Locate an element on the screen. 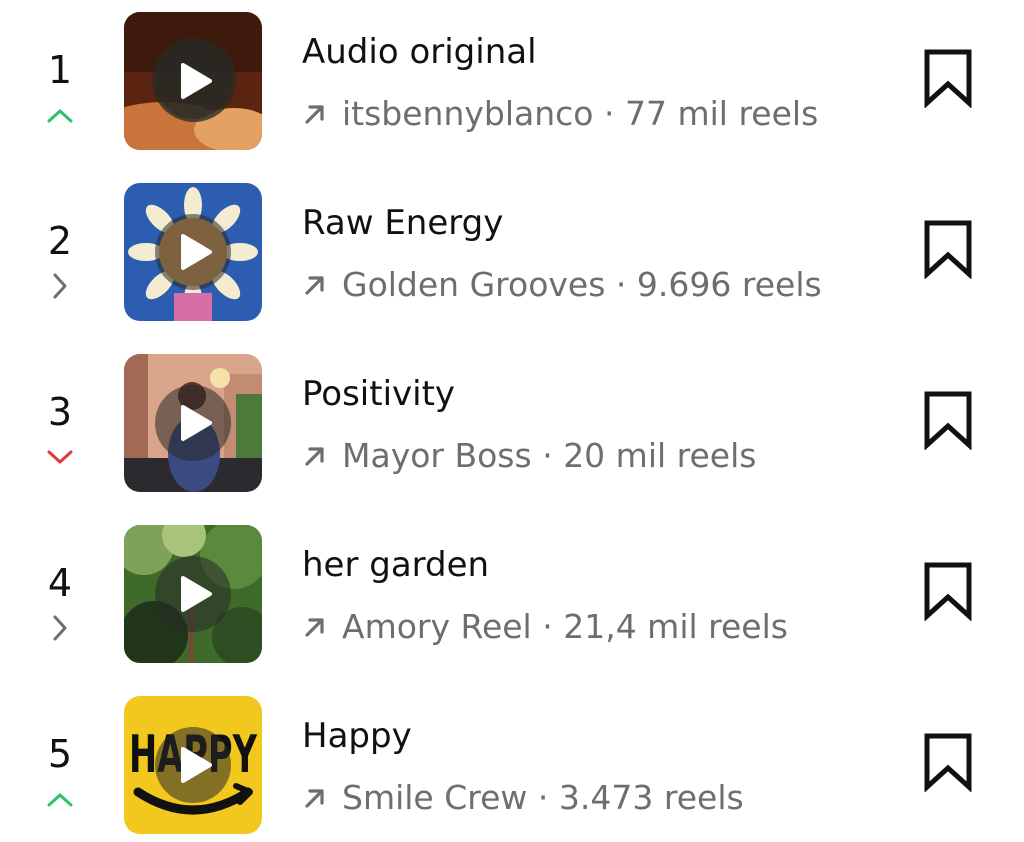  audio-meta: Mayor Boss · 20 mil reels is located at coordinates (529, 456).